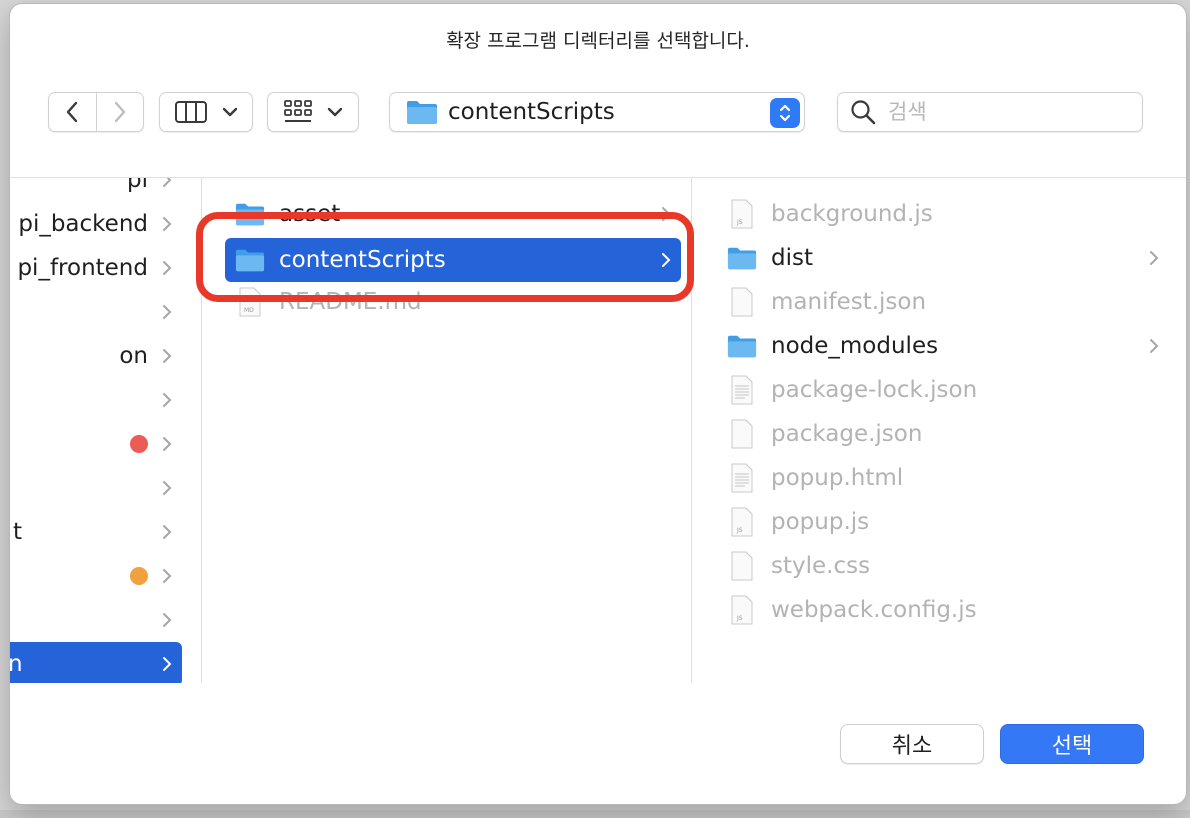  Describe the element at coordinates (453, 302) in the screenshot. I see `file-item-readme: MD README.md` at that location.